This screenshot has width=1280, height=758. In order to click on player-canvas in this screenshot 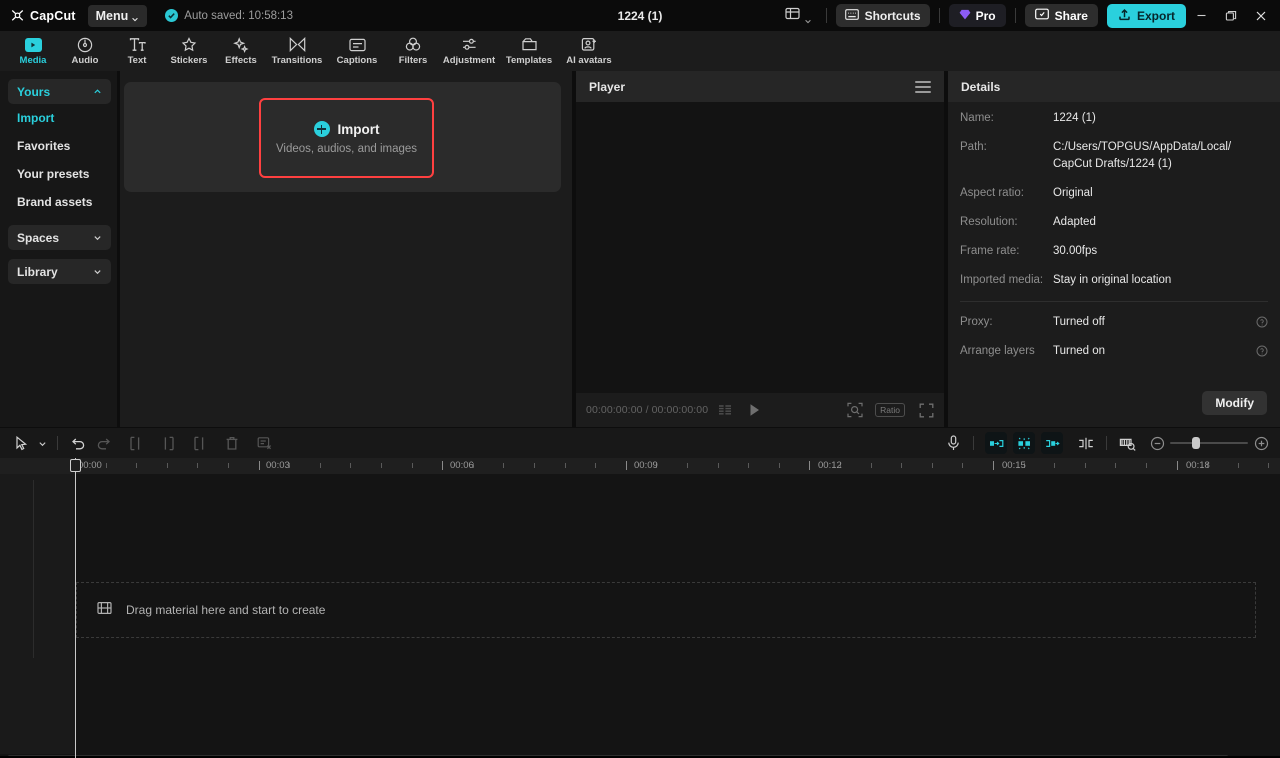, I will do `click(760, 247)`.